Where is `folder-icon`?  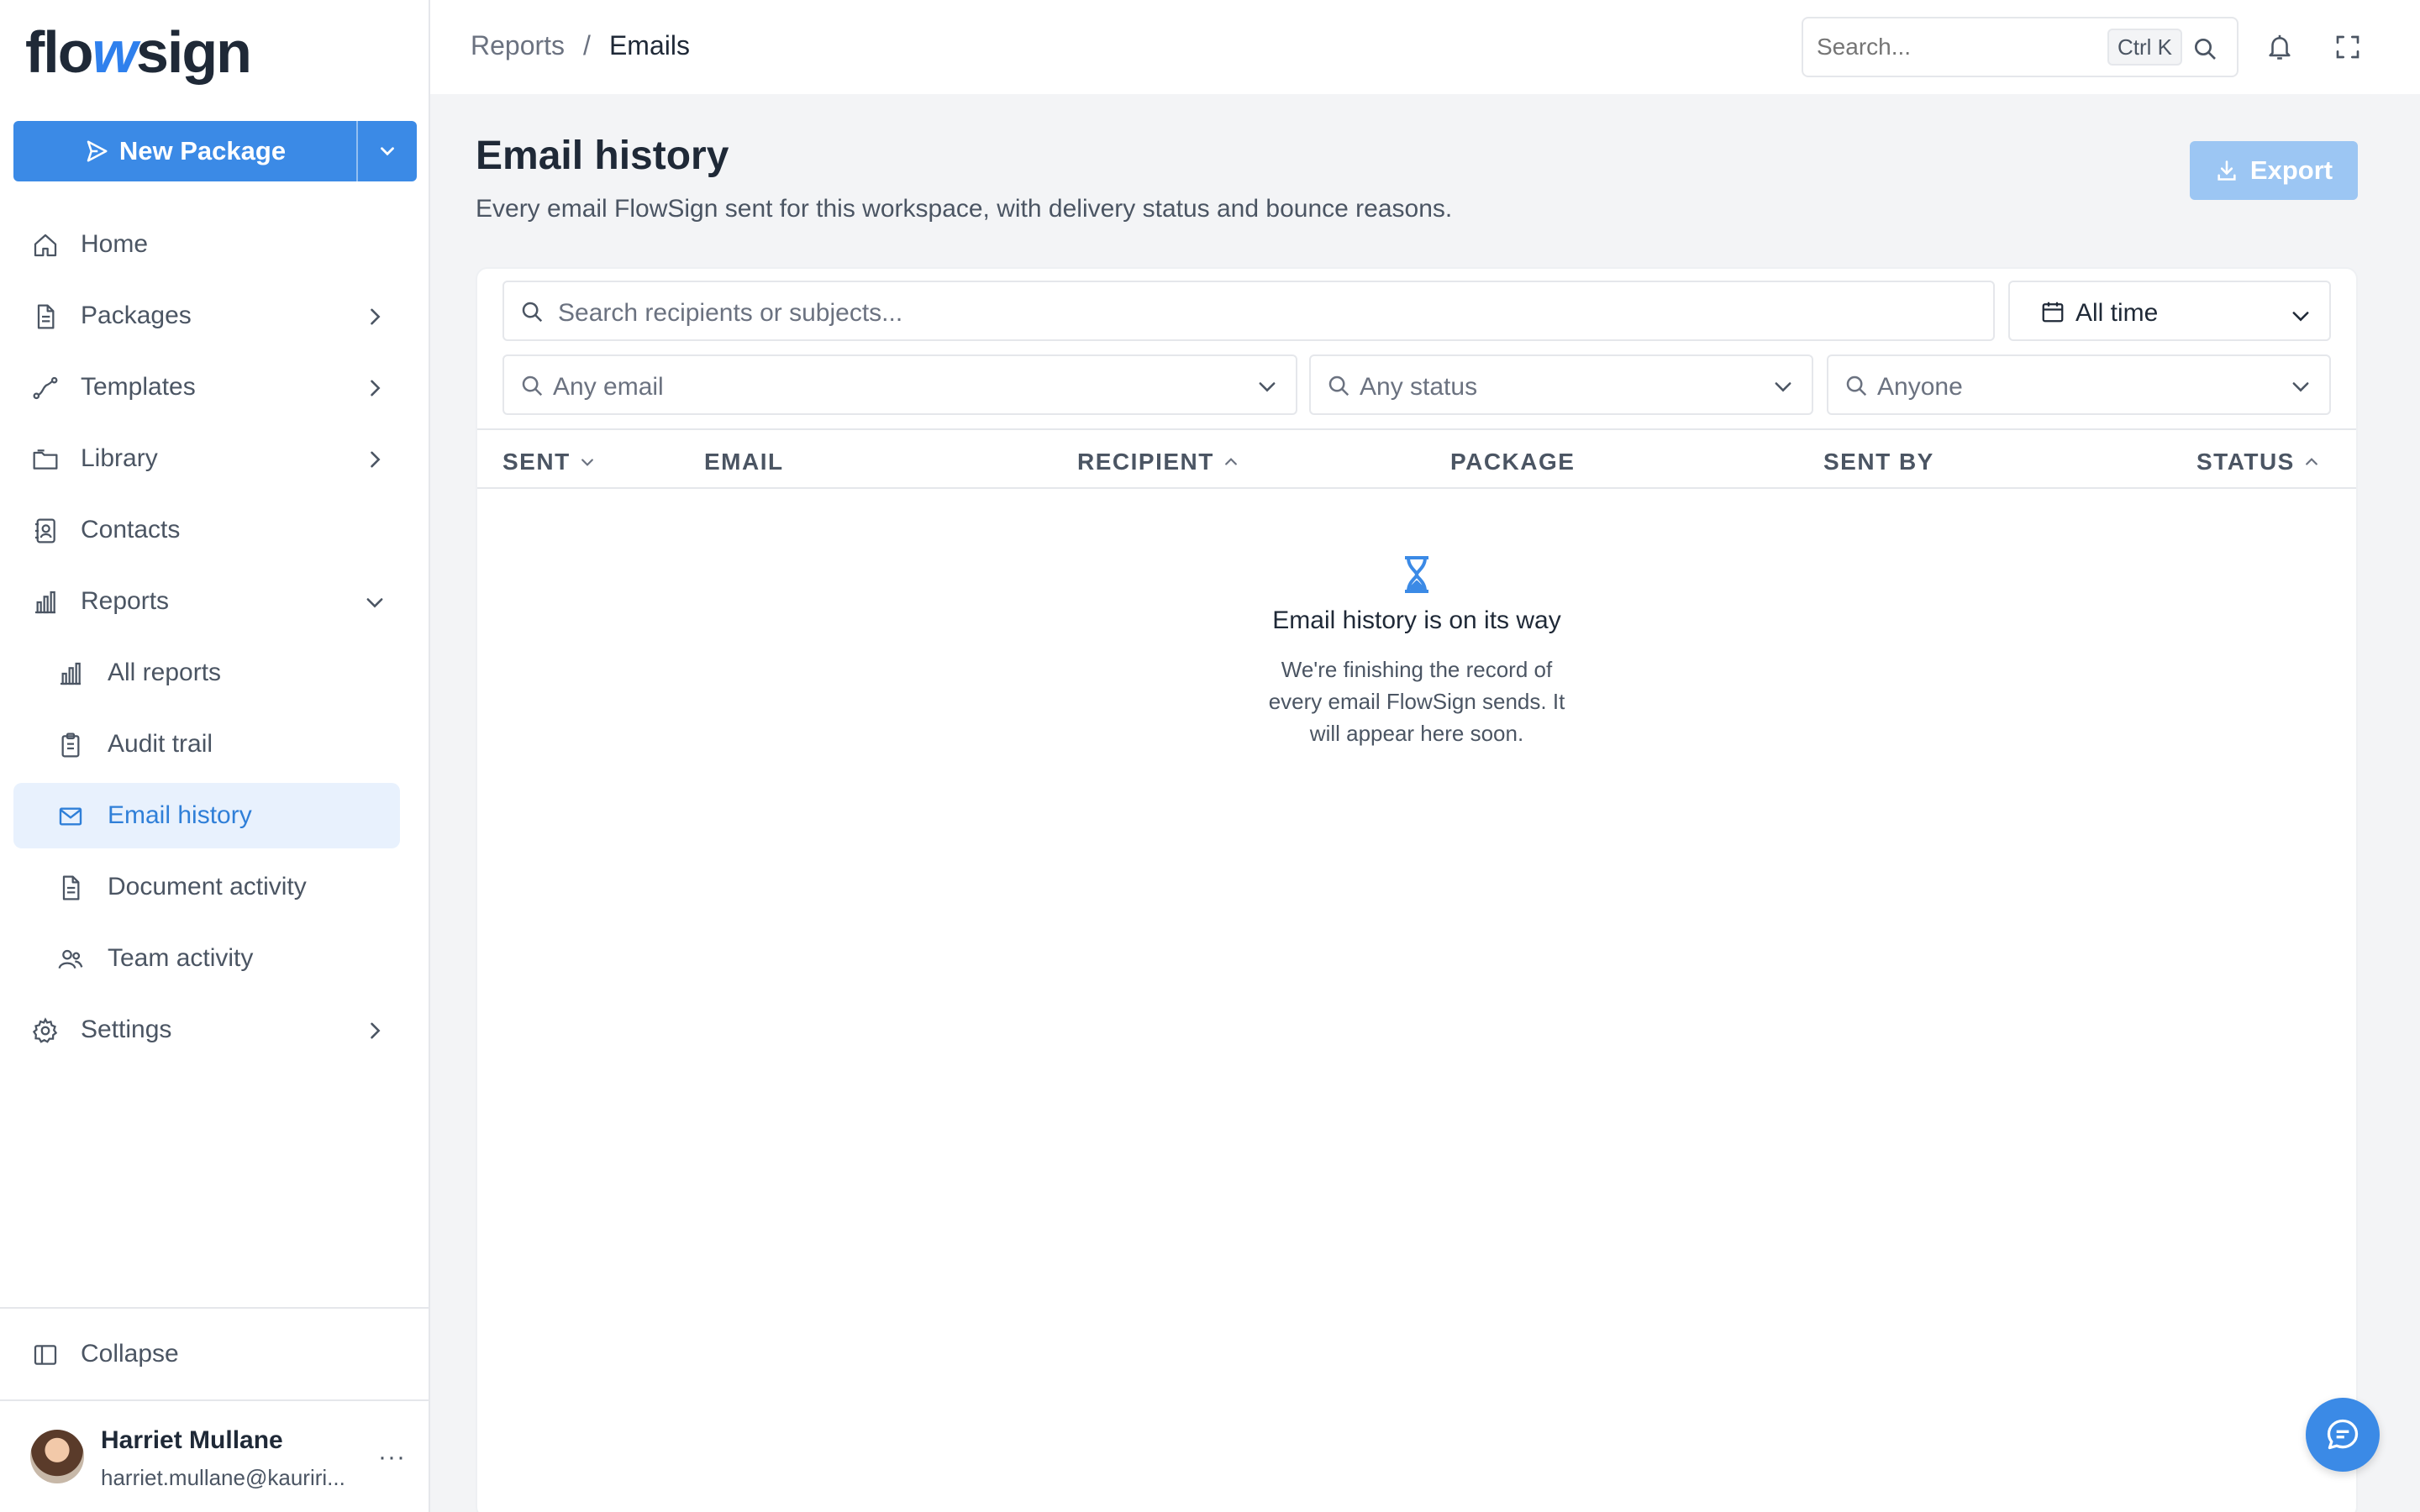
folder-icon is located at coordinates (45, 459).